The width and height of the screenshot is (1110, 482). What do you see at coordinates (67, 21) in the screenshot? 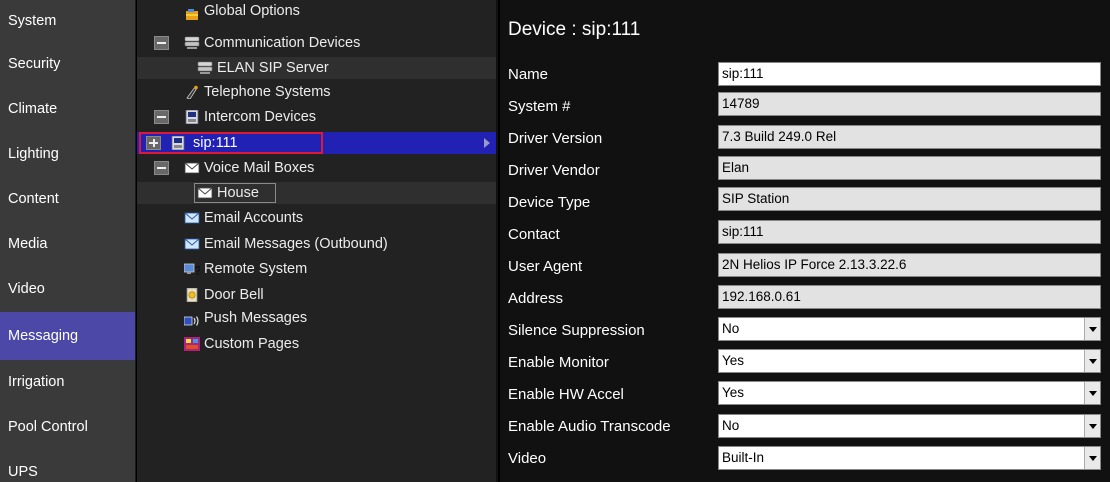
I see `nav-item-system: System` at bounding box center [67, 21].